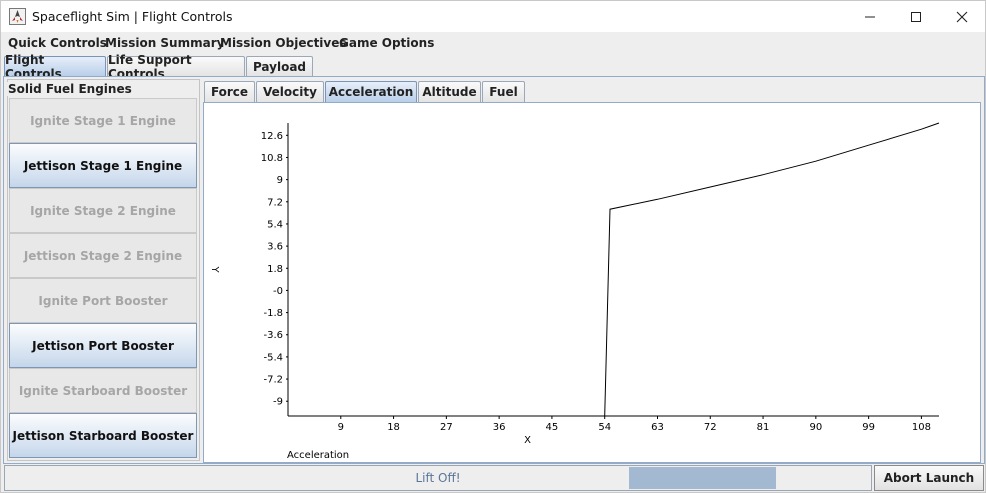 This screenshot has height=493, width=986. Describe the element at coordinates (503, 91) in the screenshot. I see `tab-fuel: Fuel` at that location.